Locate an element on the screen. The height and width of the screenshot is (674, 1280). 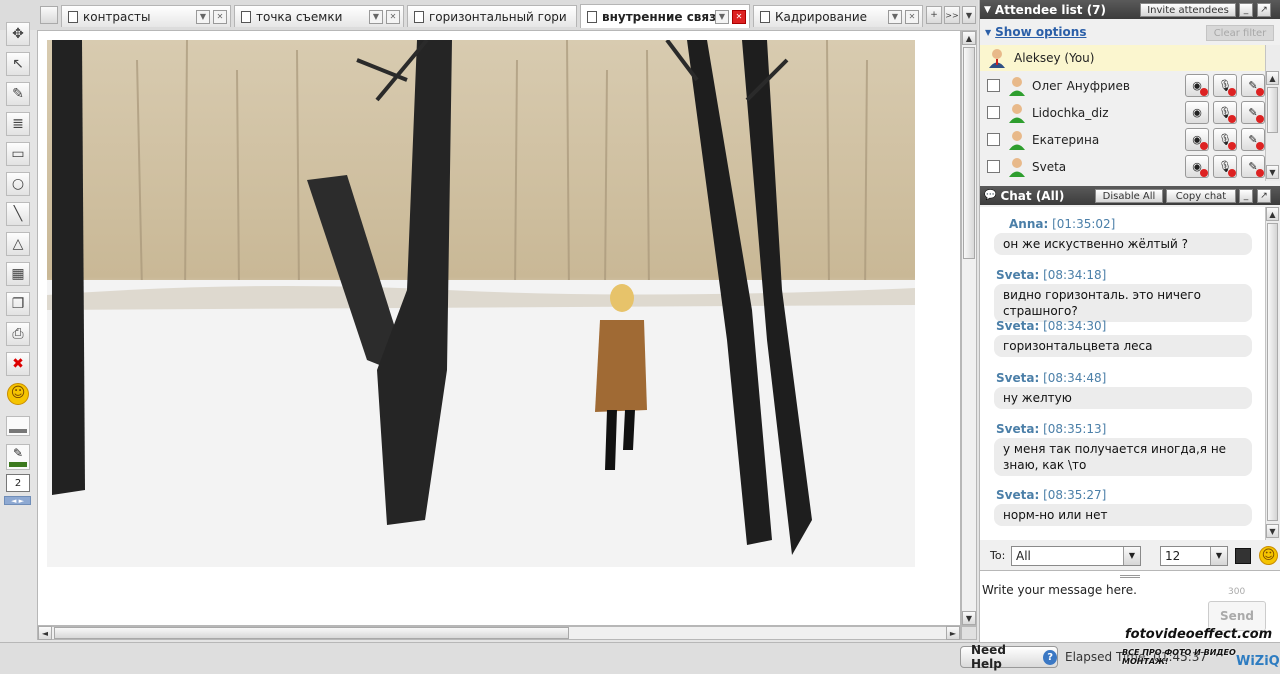
select-arrow-tool: ✥ is located at coordinates (18, 34).